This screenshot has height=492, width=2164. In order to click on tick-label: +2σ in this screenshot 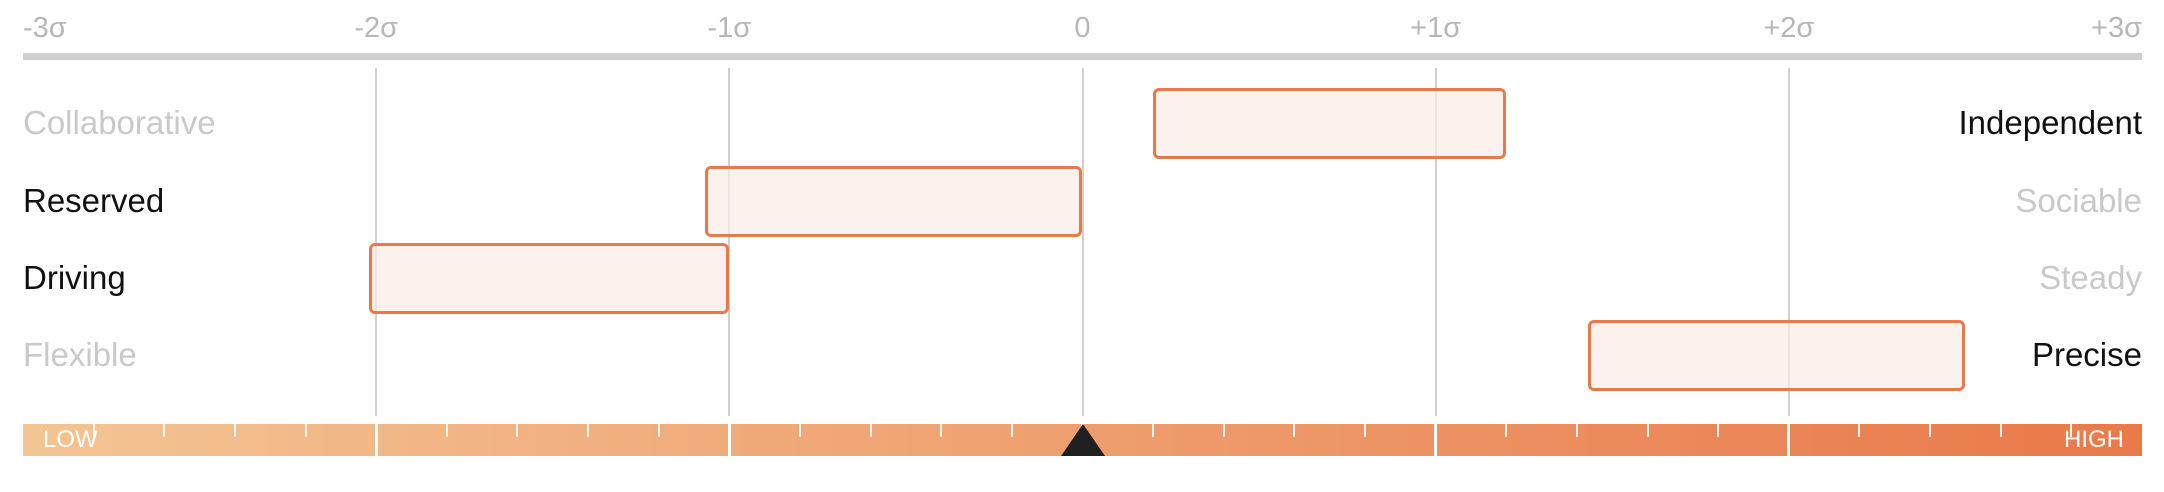, I will do `click(1789, 28)`.